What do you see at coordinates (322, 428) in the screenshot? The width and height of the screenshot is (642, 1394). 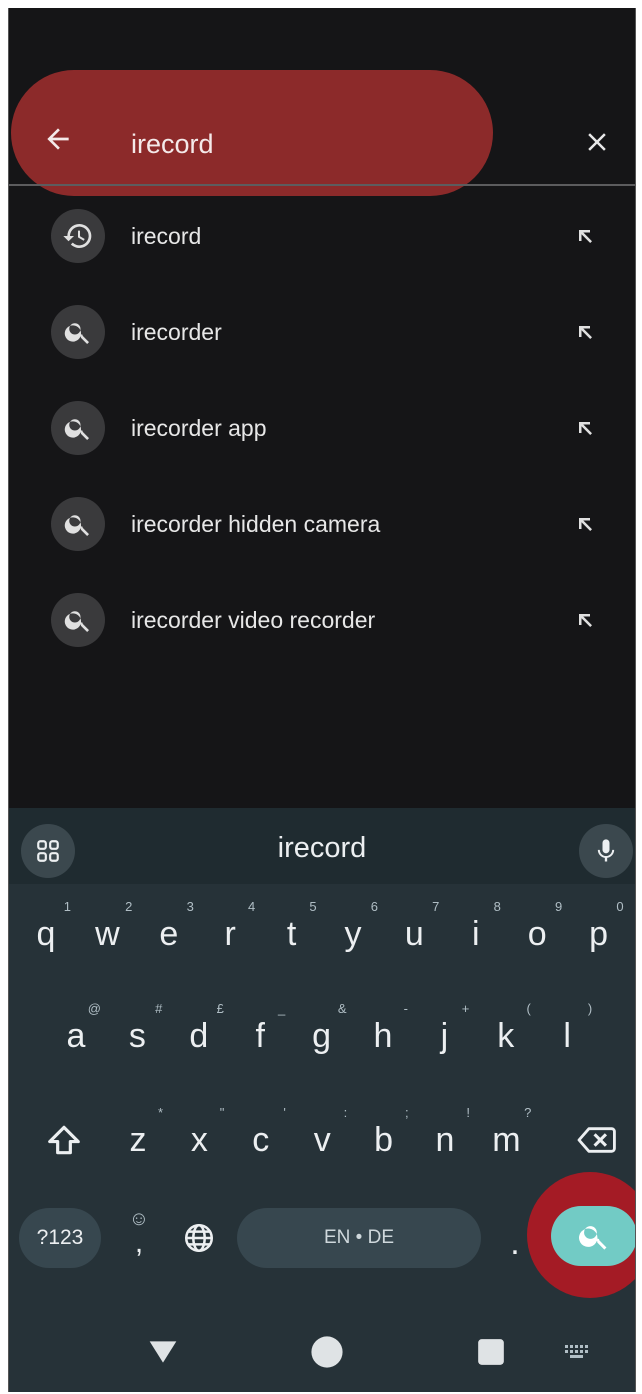 I see `suggestion-item: irecorder app` at bounding box center [322, 428].